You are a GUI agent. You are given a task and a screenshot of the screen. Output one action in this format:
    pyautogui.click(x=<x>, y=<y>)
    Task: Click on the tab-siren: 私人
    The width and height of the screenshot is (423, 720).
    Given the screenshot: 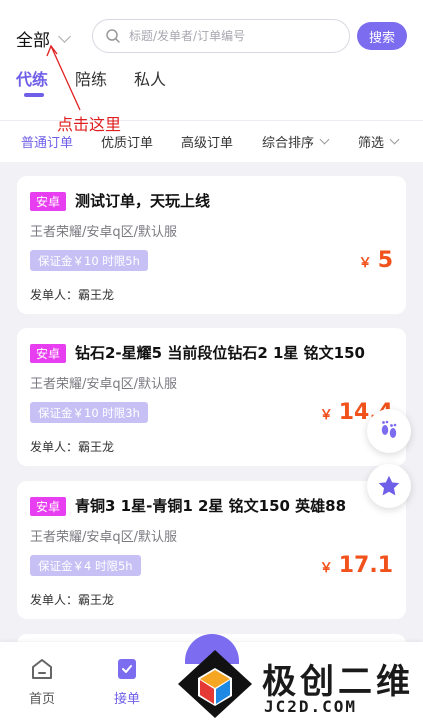 What is the action you would take?
    pyautogui.click(x=150, y=78)
    